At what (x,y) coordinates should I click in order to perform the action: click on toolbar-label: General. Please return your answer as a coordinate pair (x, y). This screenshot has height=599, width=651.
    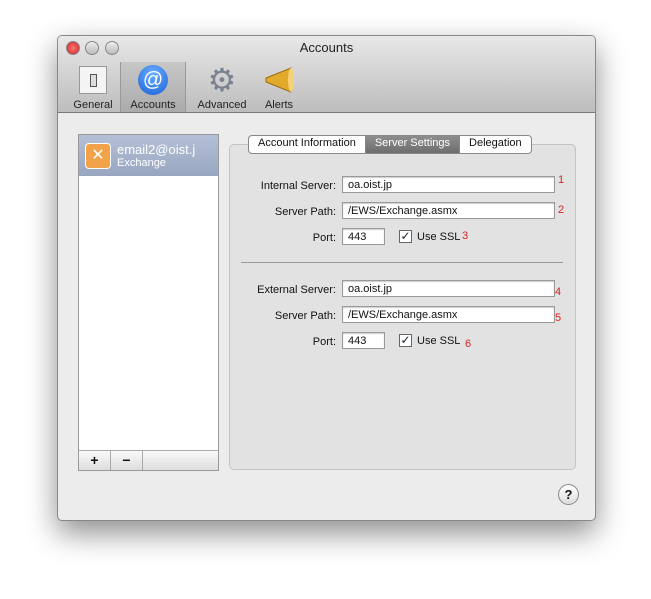
    Looking at the image, I should click on (93, 105).